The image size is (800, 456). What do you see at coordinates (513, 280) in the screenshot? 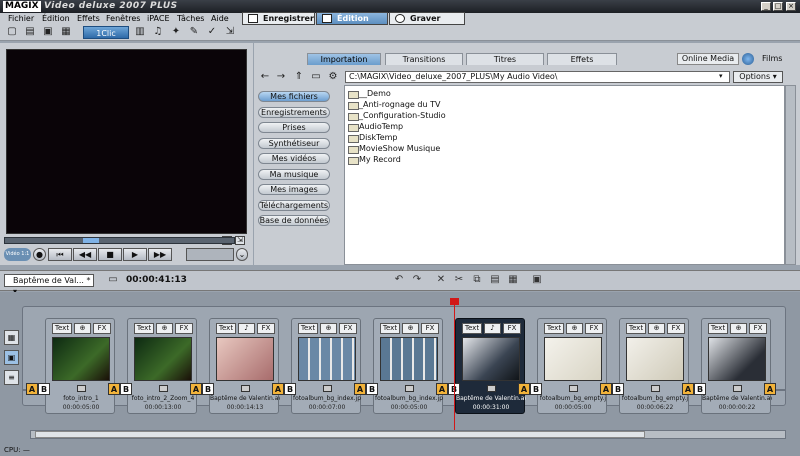
I see `group-icon: ▦` at bounding box center [513, 280].